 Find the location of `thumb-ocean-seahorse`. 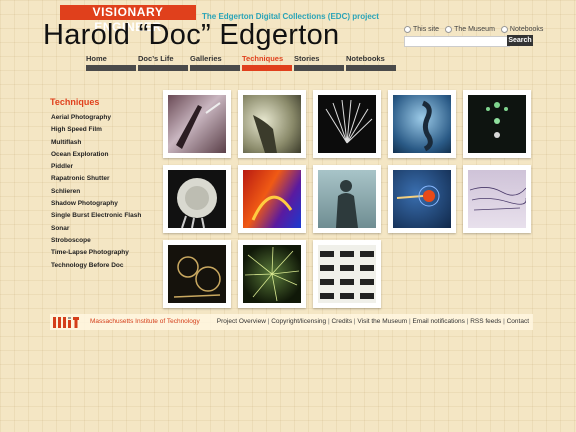

thumb-ocean-seahorse is located at coordinates (422, 124).